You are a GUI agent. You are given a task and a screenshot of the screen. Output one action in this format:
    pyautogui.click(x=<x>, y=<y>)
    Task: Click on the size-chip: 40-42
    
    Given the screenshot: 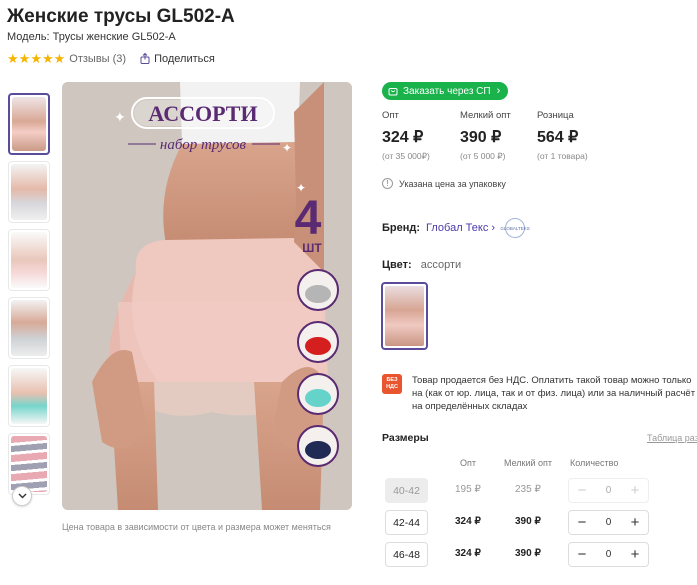 What is the action you would take?
    pyautogui.click(x=406, y=490)
    